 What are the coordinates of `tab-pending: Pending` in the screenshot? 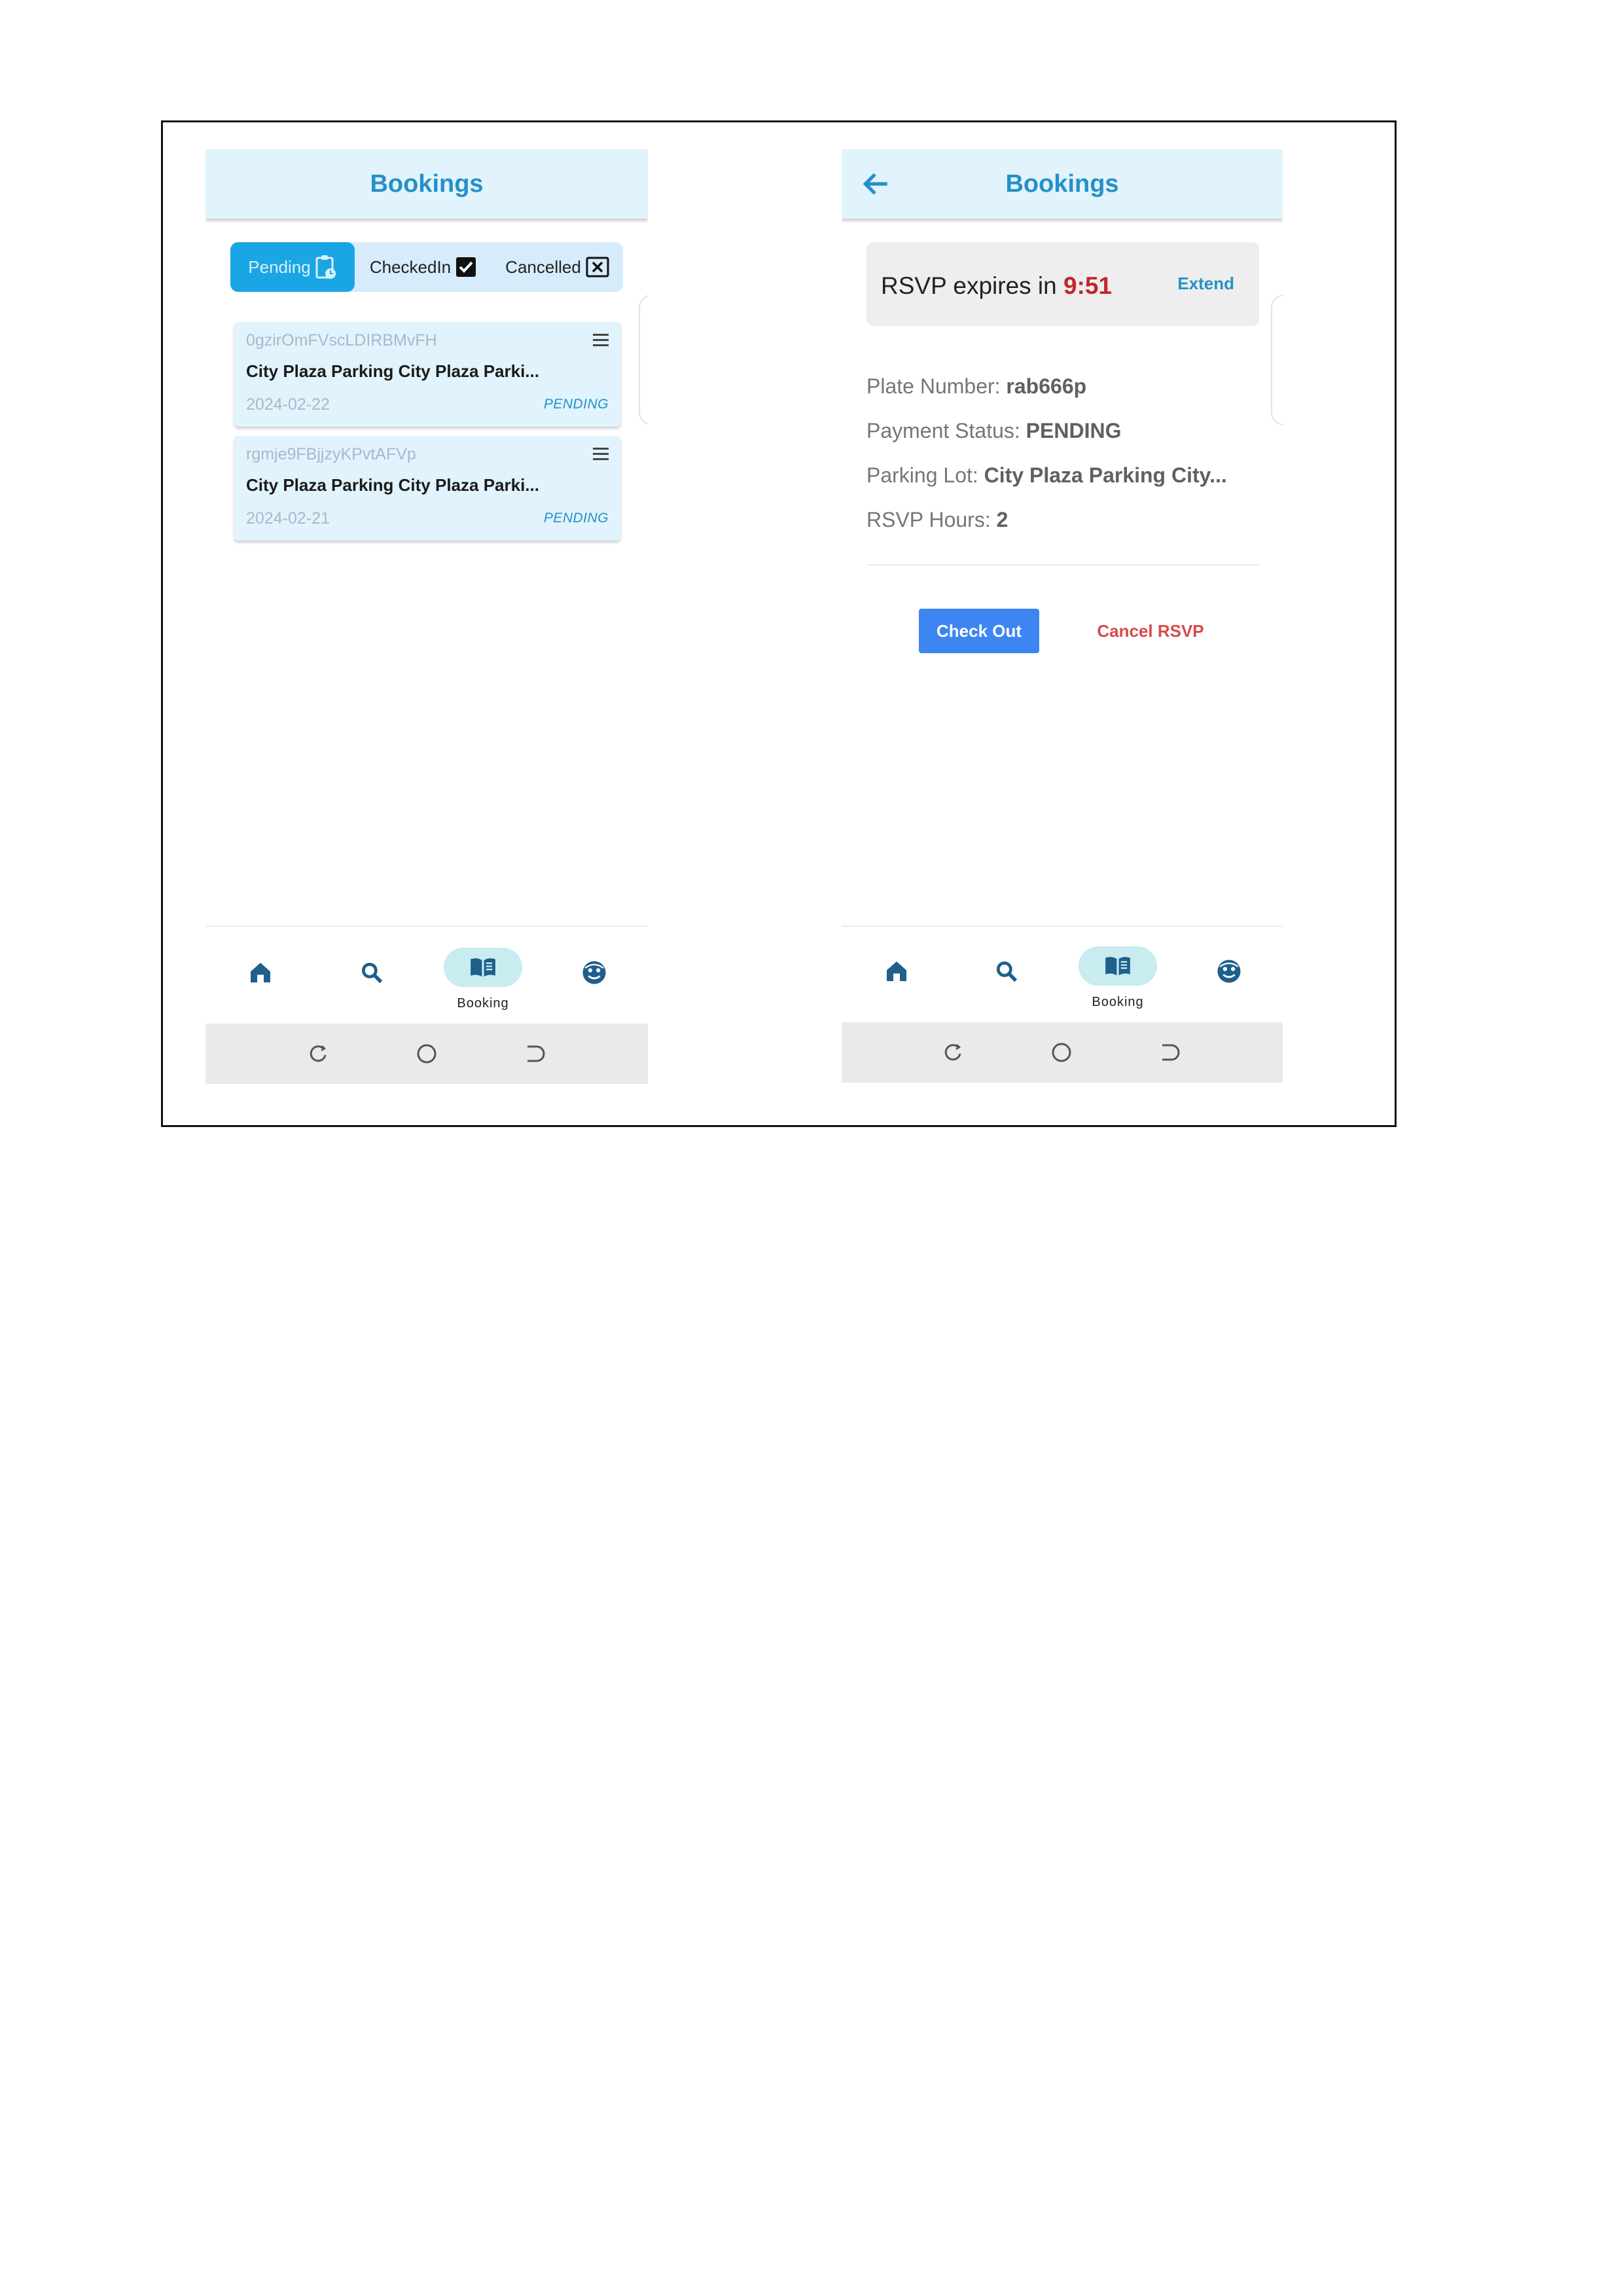 It's located at (292, 267).